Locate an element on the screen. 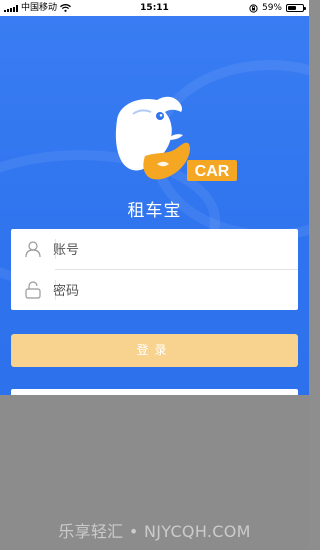 Image resolution: width=320 pixels, height=550 pixels. password-field is located at coordinates (154, 290).